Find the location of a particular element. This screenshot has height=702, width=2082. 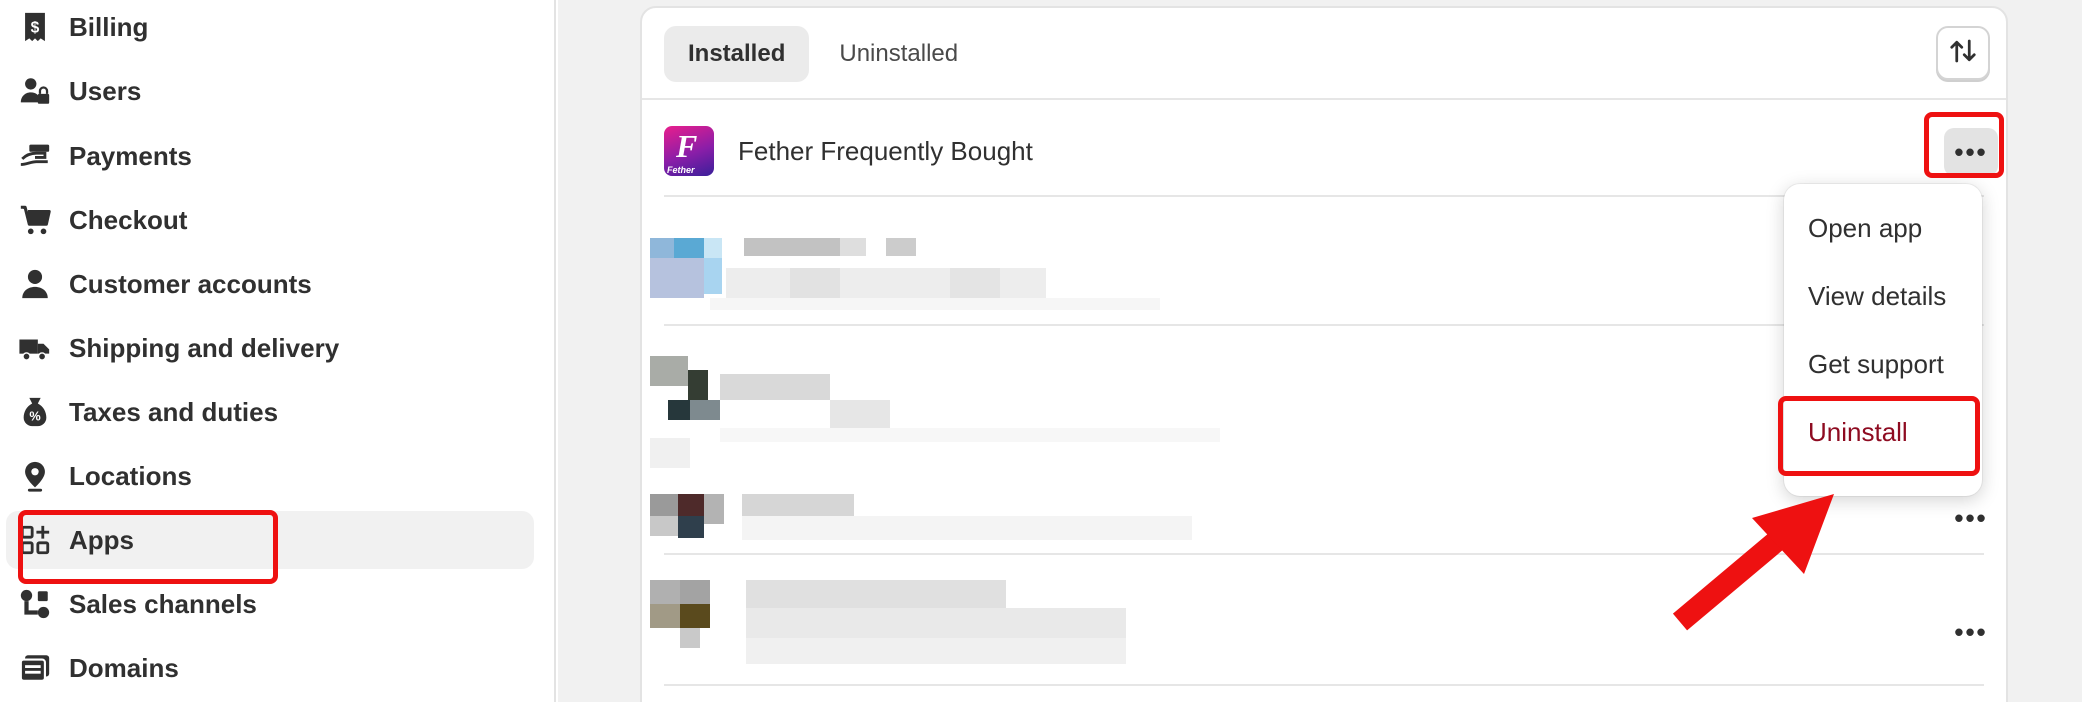

sidebar-item-label: Checkout is located at coordinates (128, 219).